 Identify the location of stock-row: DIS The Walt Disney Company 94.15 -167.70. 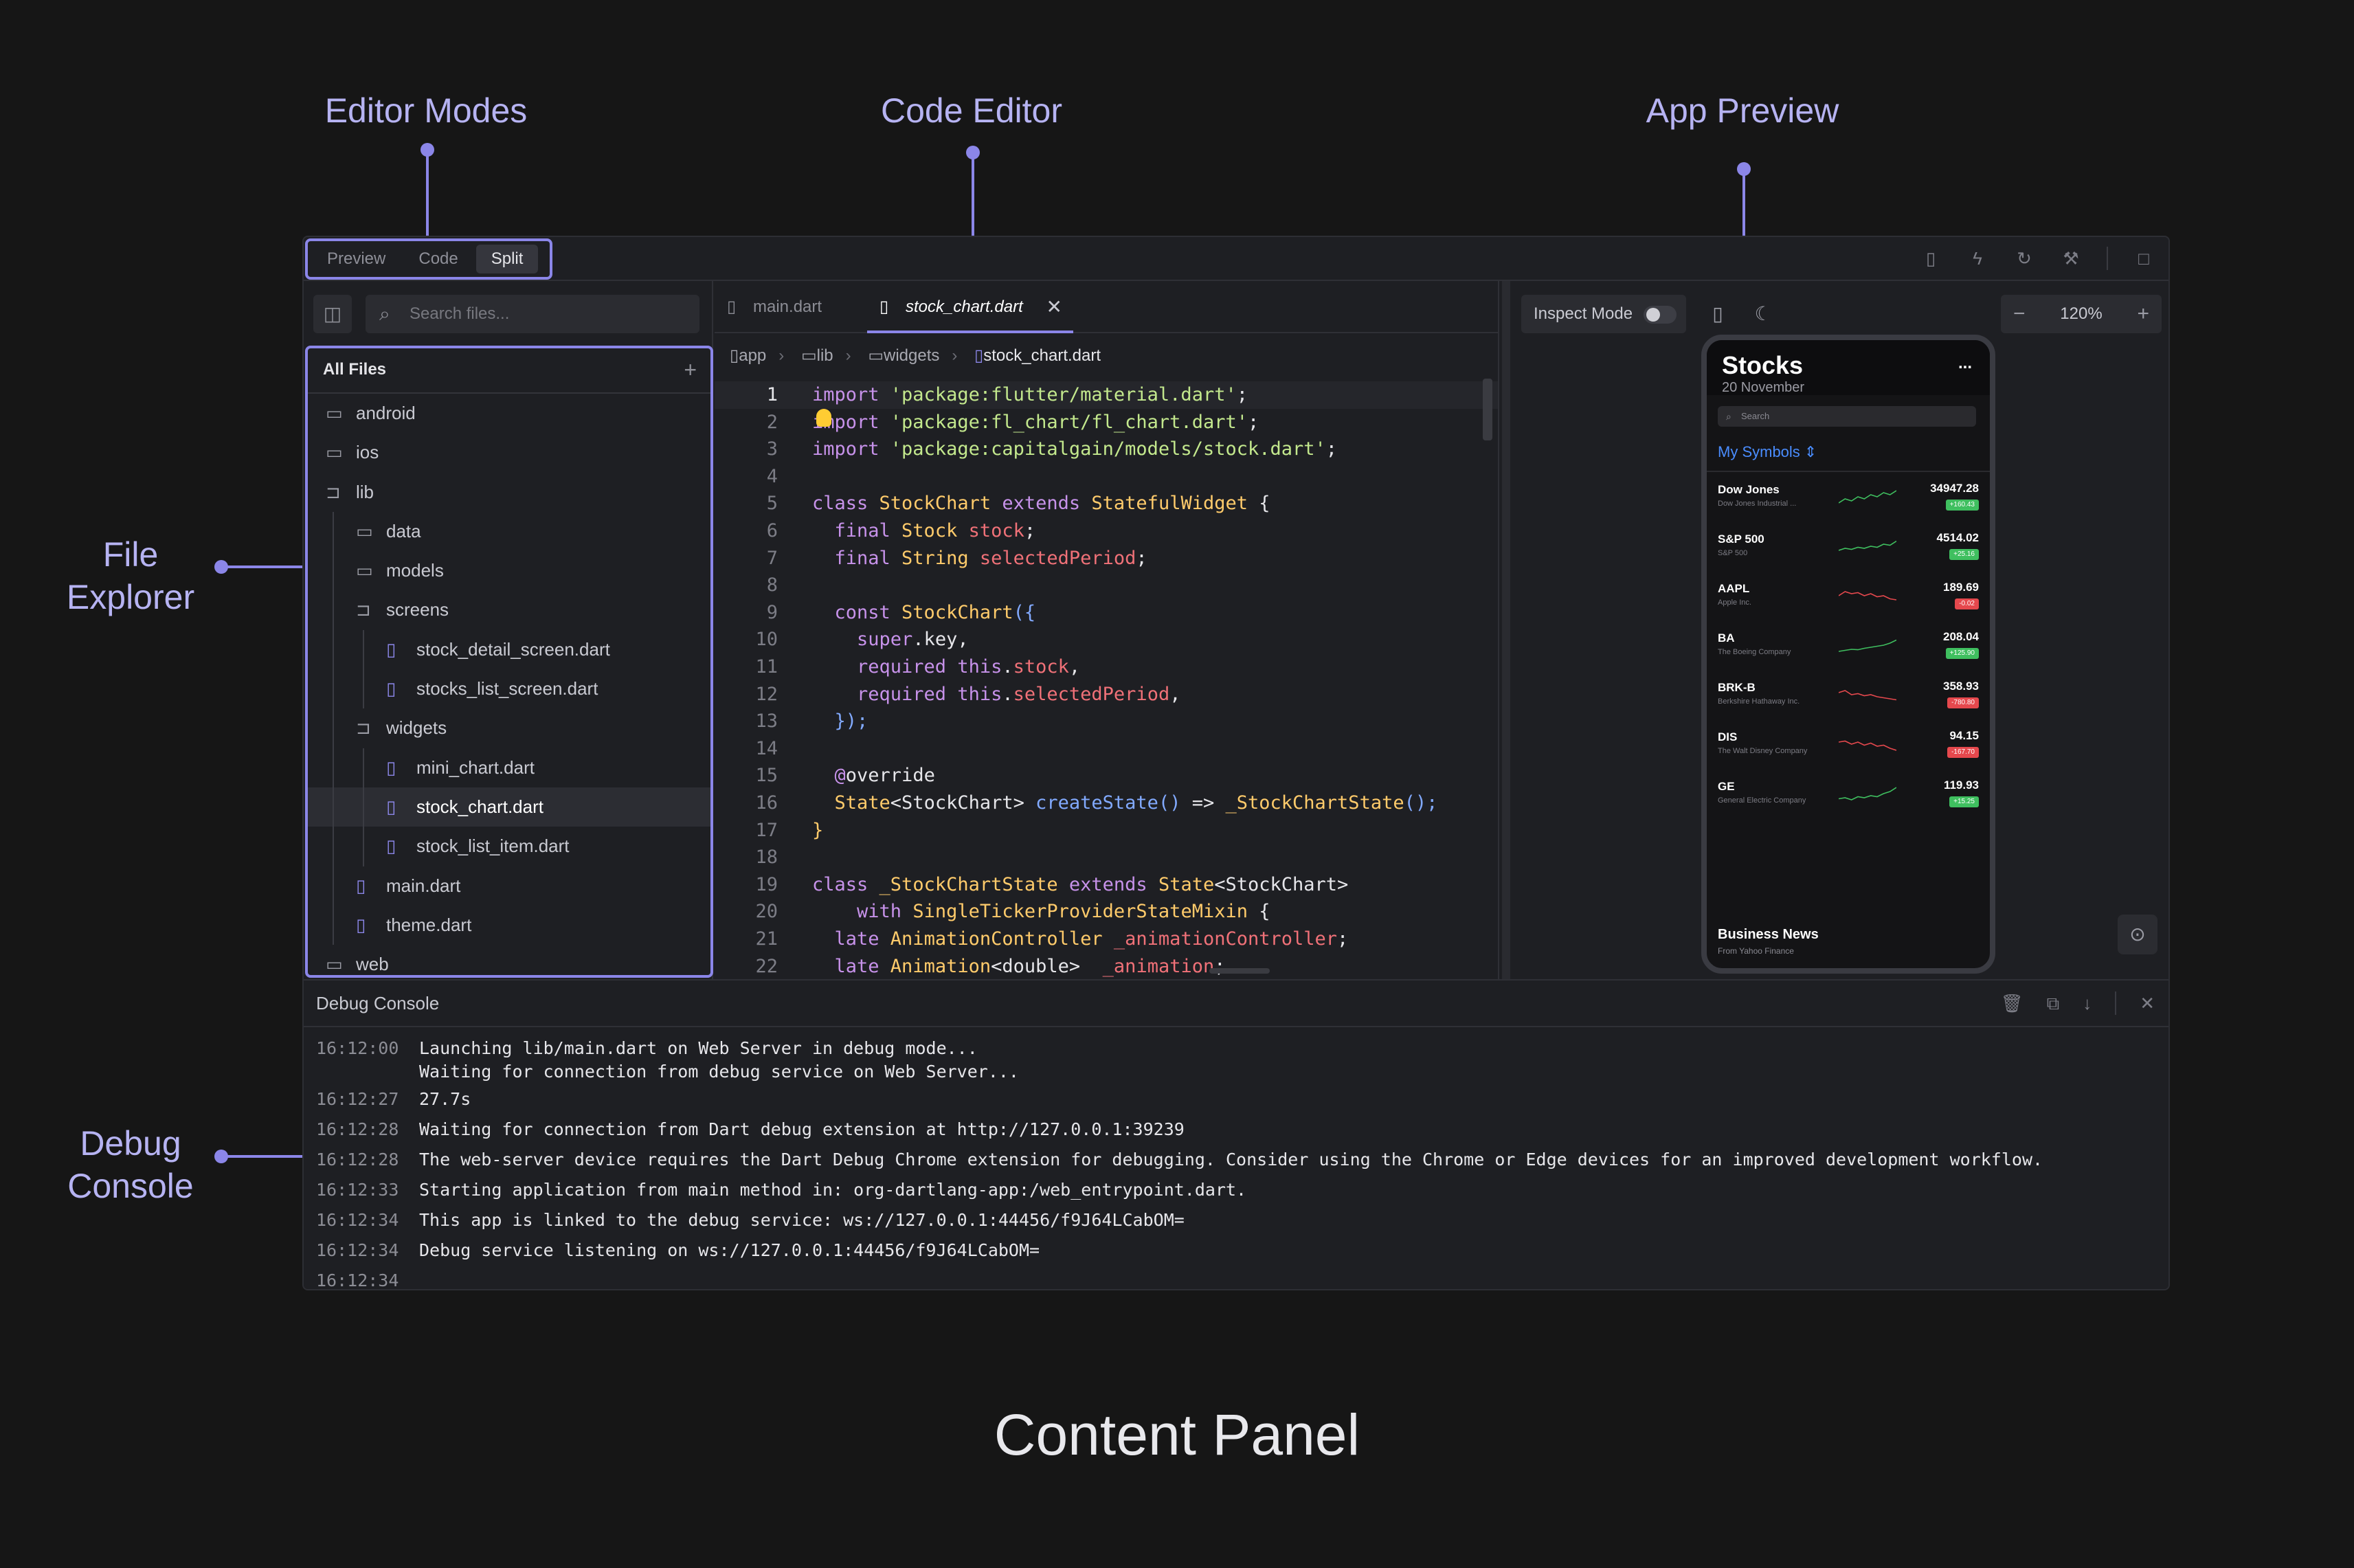
(1849, 747).